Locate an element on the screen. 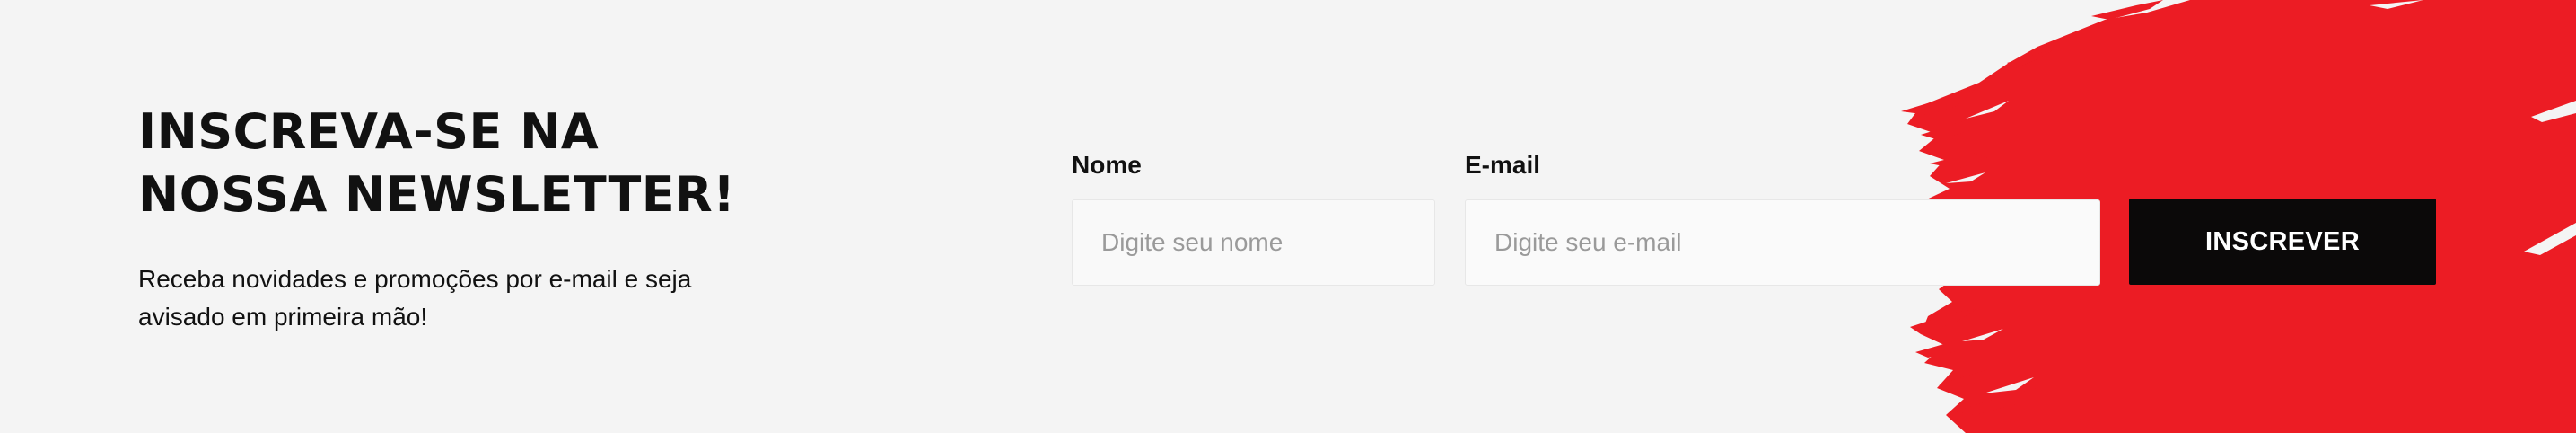 This screenshot has height=433, width=2576. name-field-group: Nome is located at coordinates (1253, 219).